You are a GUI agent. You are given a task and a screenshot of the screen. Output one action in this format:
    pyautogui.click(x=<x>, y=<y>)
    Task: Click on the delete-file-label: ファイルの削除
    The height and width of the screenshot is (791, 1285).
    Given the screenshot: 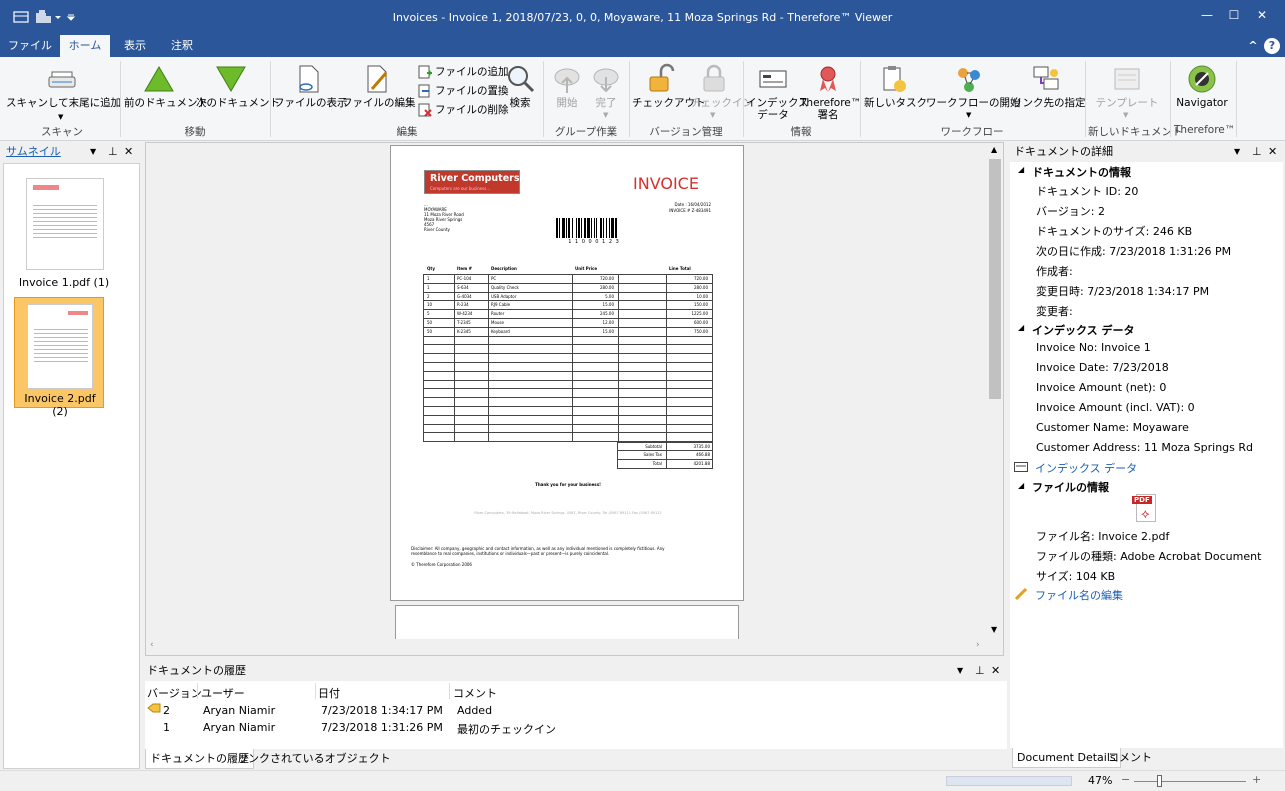 What is the action you would take?
    pyautogui.click(x=472, y=110)
    